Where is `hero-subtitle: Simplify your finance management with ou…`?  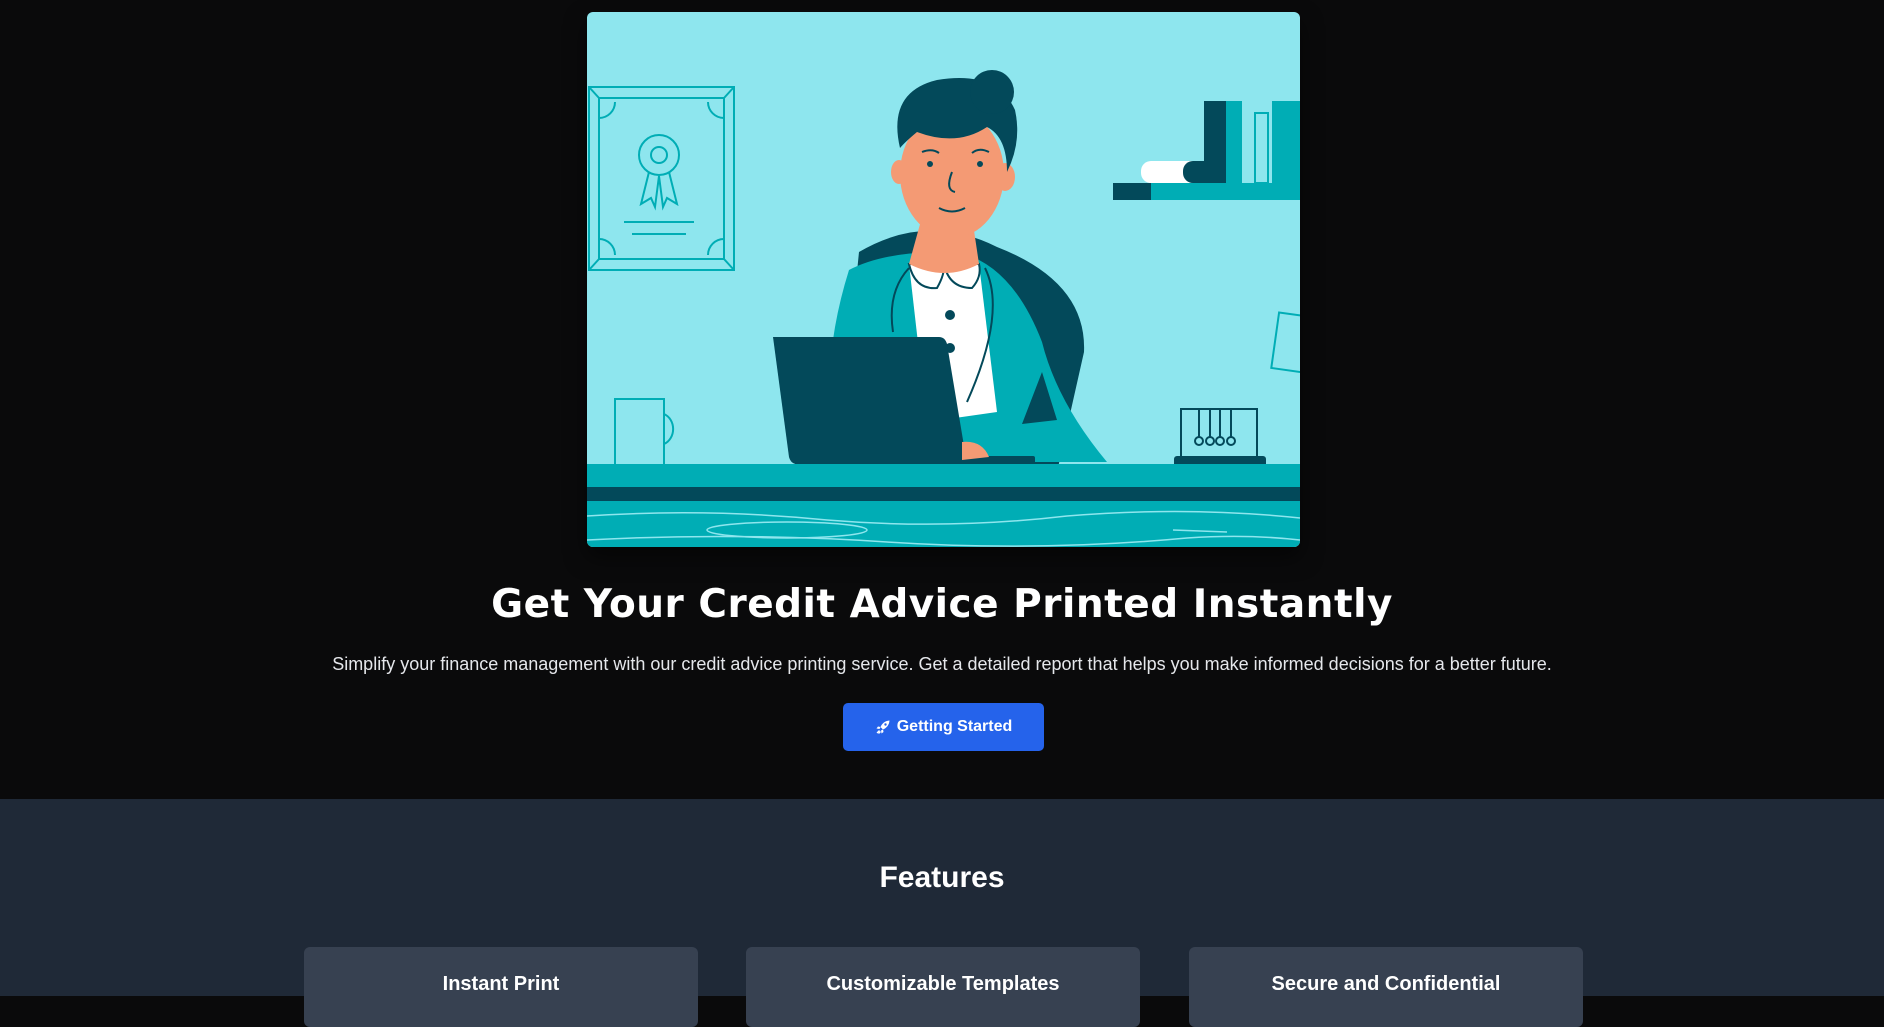
hero-subtitle: Simplify your finance management with ou… is located at coordinates (942, 664).